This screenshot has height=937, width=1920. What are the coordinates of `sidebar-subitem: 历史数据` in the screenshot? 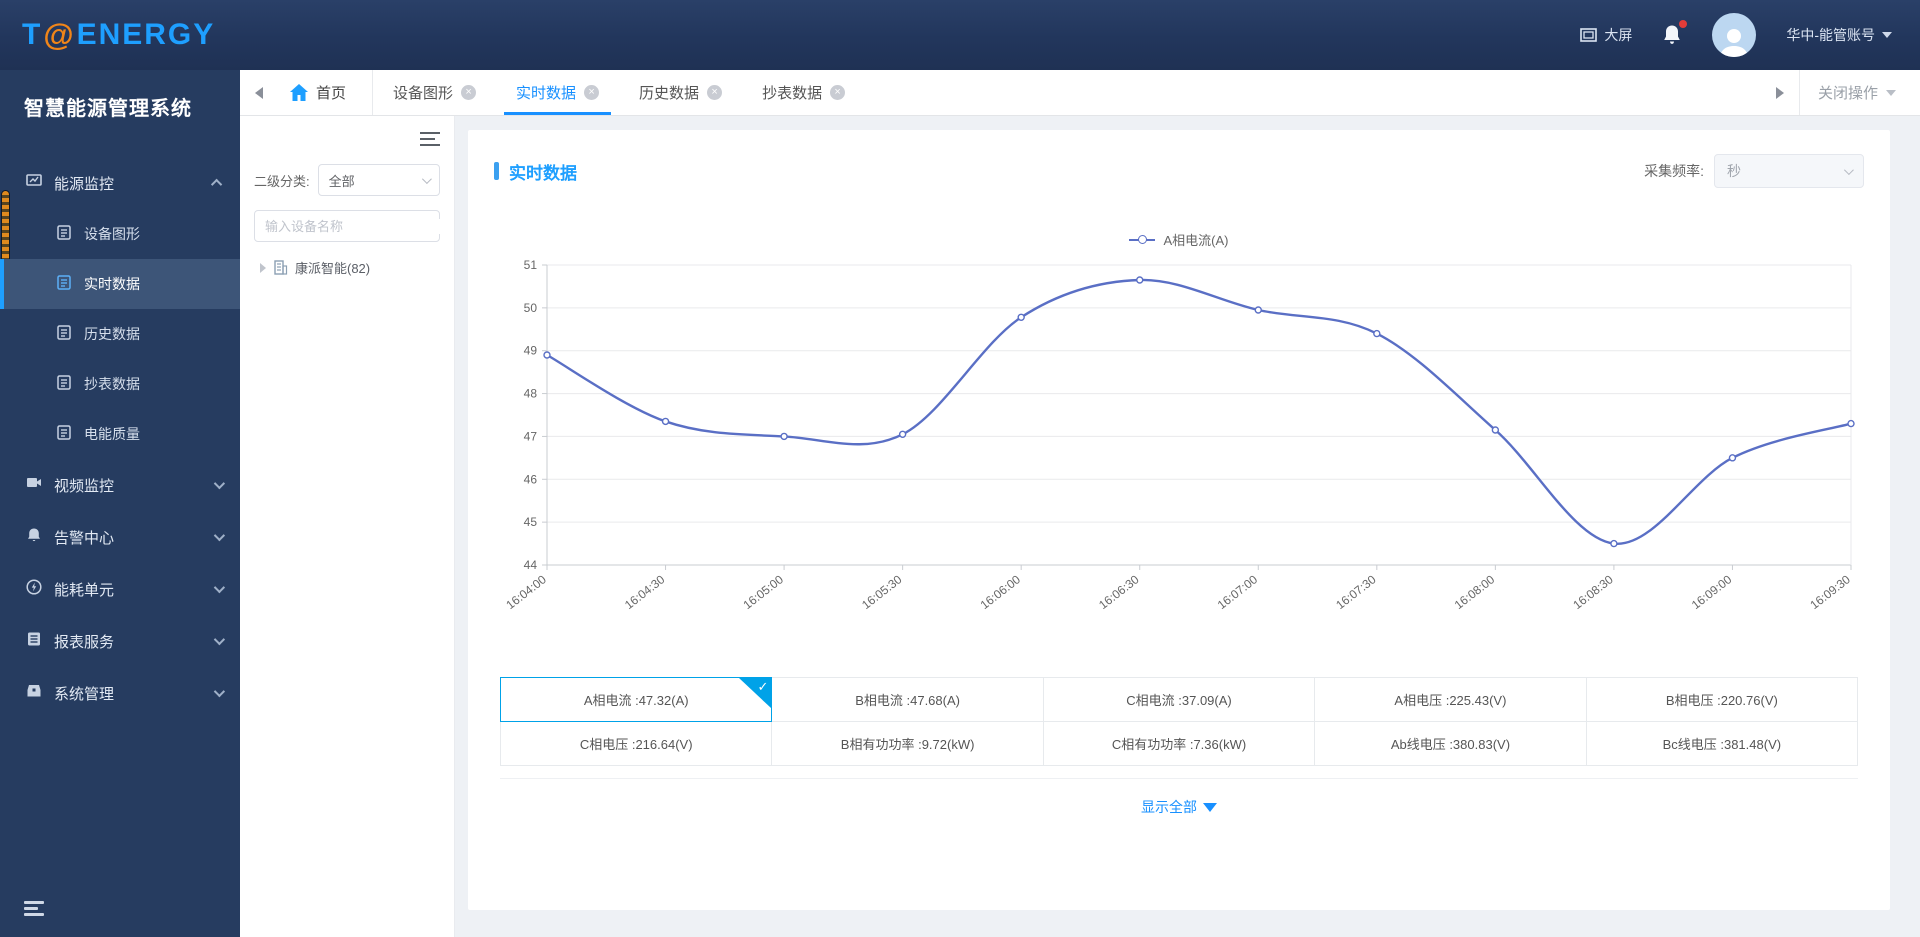 It's located at (120, 334).